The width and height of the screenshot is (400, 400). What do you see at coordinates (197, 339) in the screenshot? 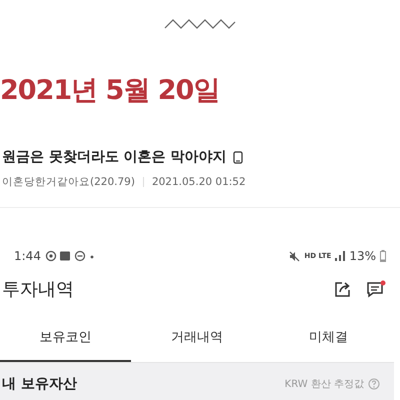
I see `tab: 거래내역` at bounding box center [197, 339].